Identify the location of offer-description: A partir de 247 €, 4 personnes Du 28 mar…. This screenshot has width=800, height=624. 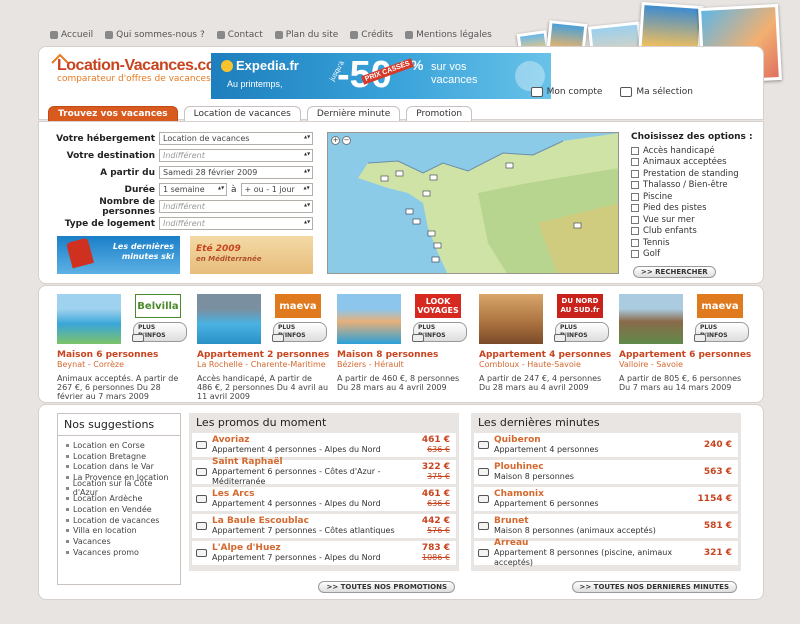
(540, 383).